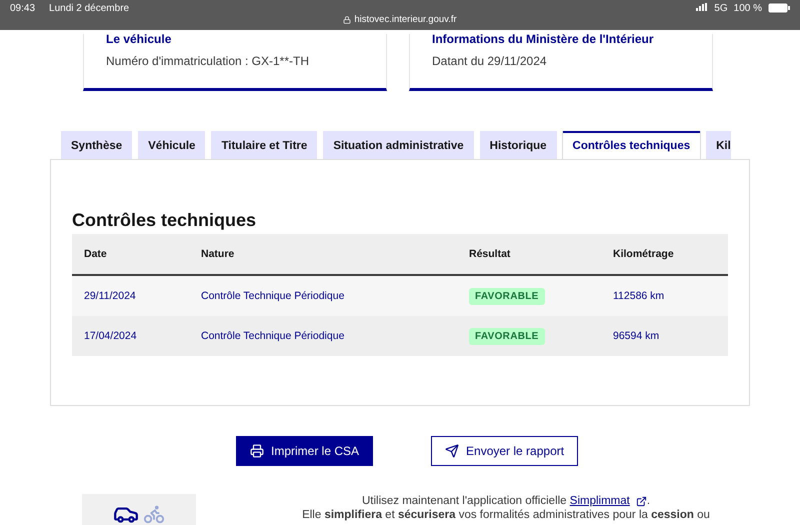 The height and width of the screenshot is (525, 800). What do you see at coordinates (518, 145) in the screenshot?
I see `tab: Historique` at bounding box center [518, 145].